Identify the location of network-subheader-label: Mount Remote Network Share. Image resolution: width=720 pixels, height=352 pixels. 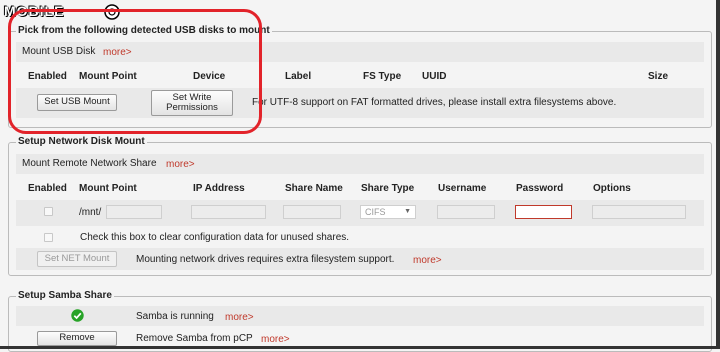
(89, 163).